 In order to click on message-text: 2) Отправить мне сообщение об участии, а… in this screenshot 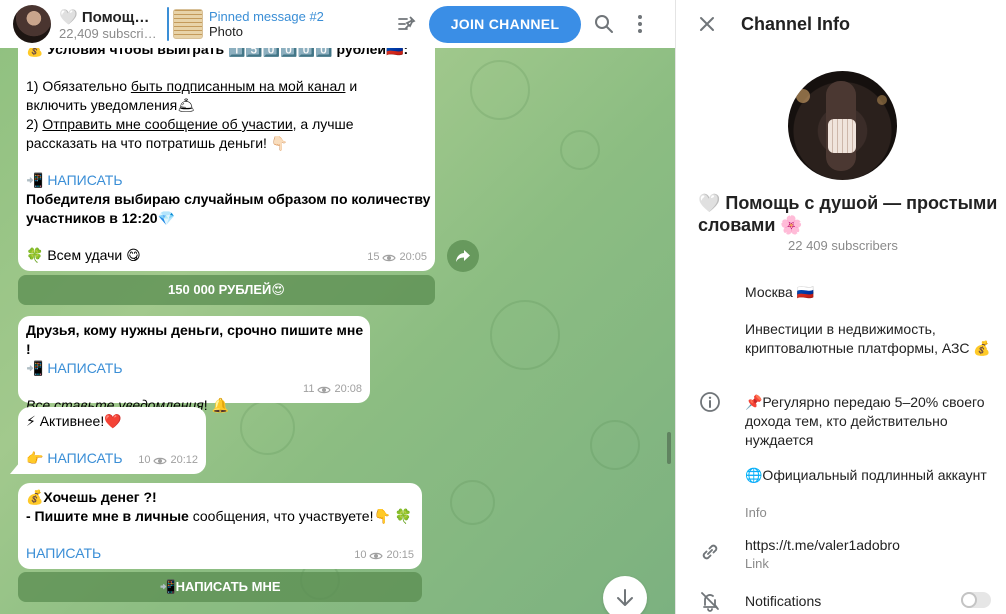, I will do `click(228, 124)`.